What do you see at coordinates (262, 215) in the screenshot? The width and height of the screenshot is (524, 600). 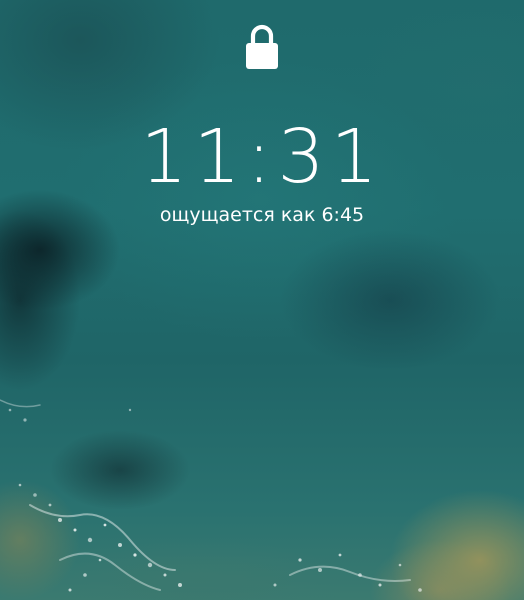 I see `feels-like-text: ощущается как 6:45` at bounding box center [262, 215].